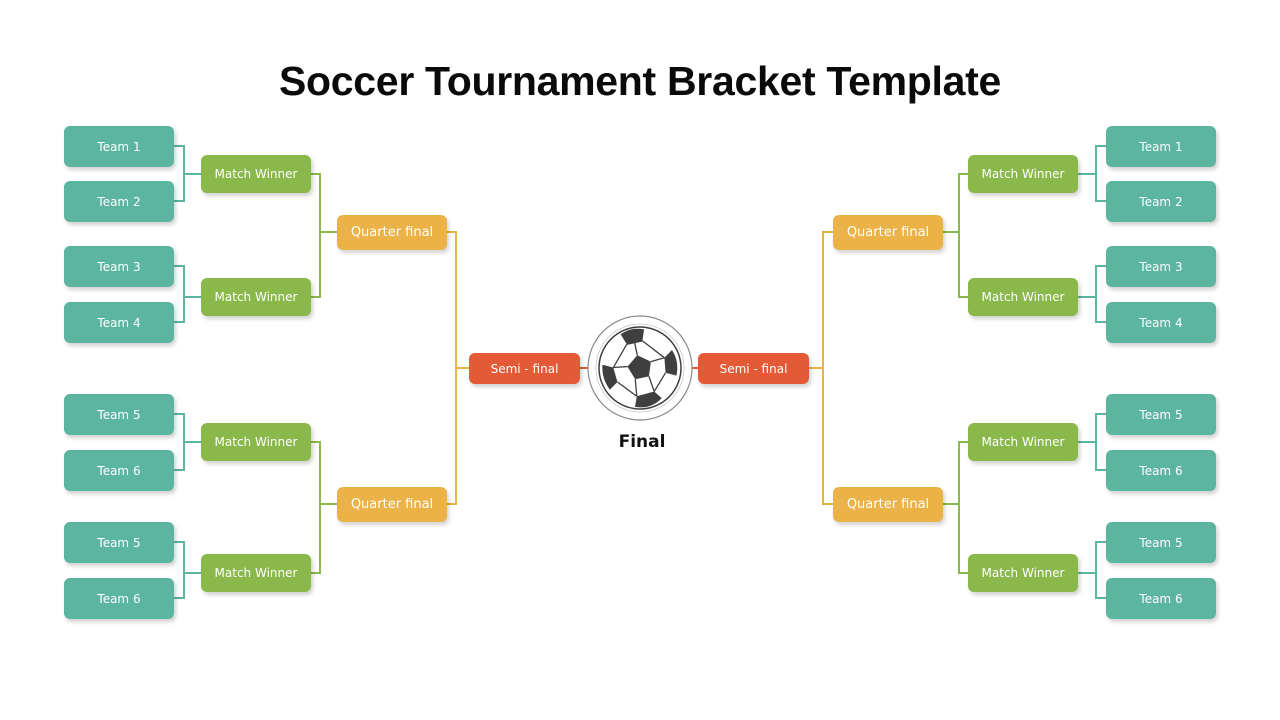 The width and height of the screenshot is (1280, 720). Describe the element at coordinates (324, 507) in the screenshot. I see `connector-left-mw-bottom` at that location.